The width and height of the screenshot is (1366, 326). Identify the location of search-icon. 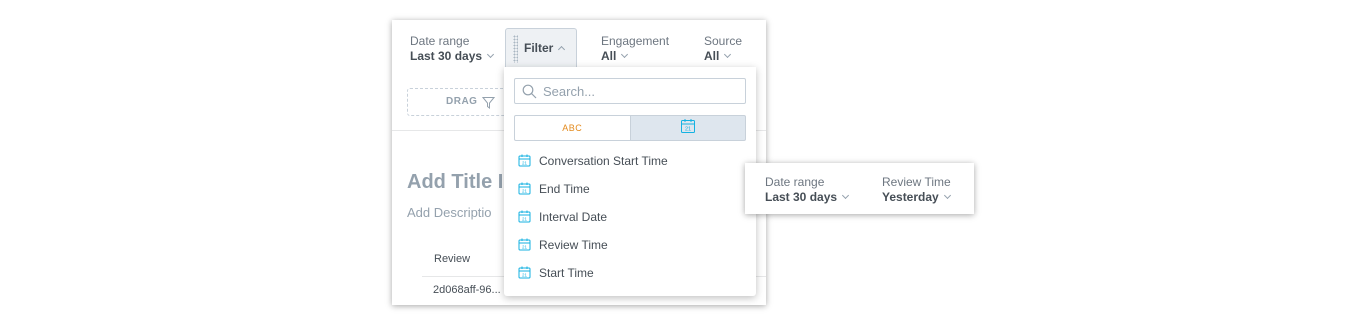
(529, 94).